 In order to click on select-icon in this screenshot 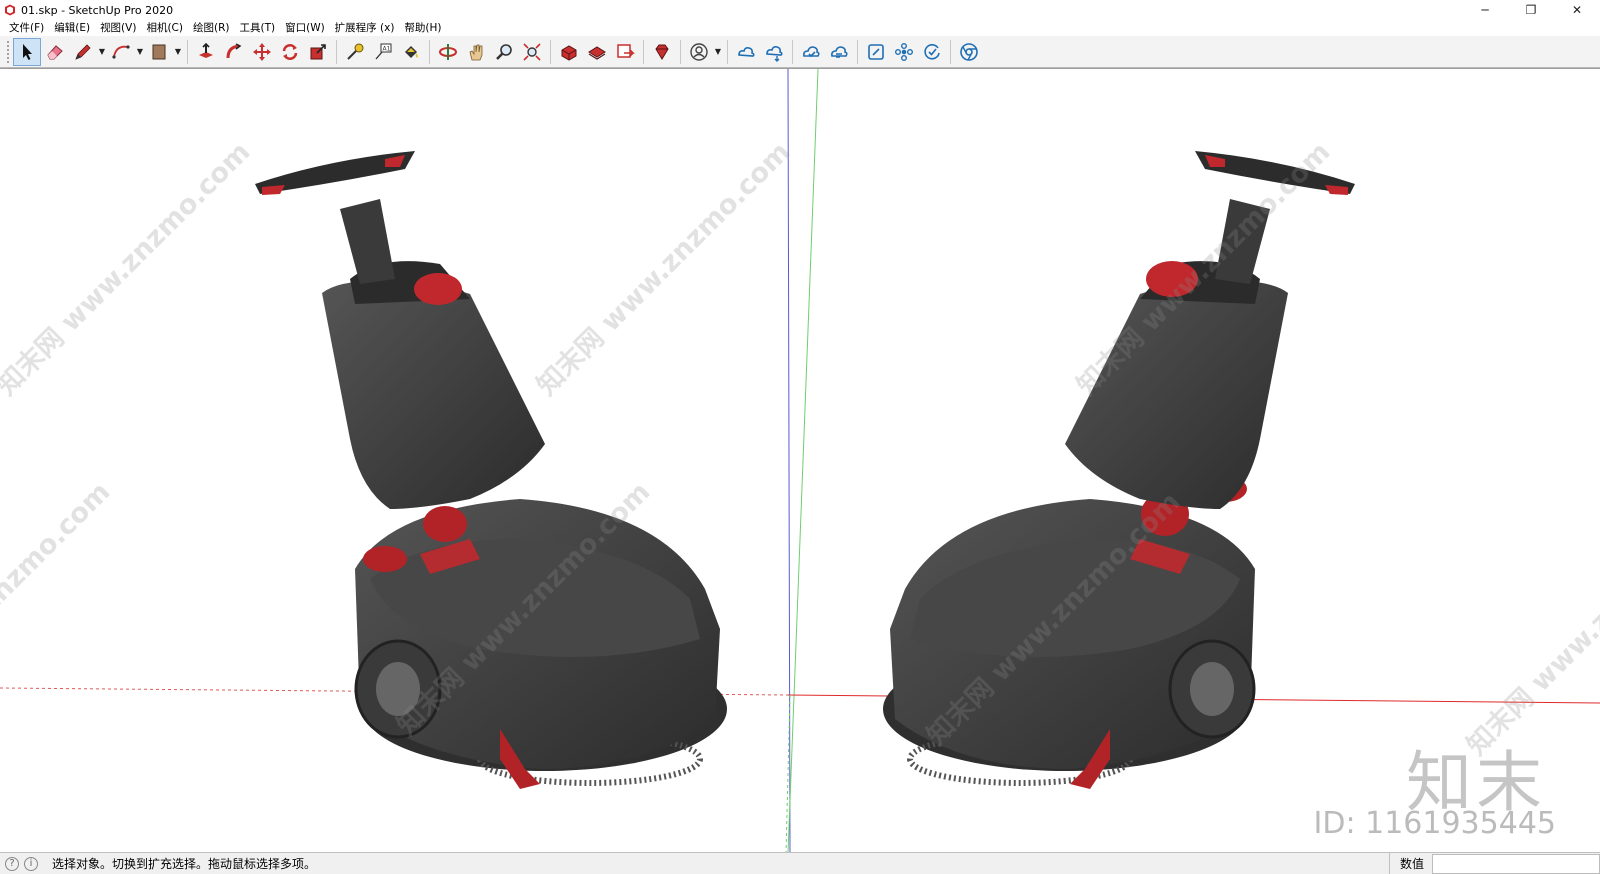, I will do `click(27, 51)`.